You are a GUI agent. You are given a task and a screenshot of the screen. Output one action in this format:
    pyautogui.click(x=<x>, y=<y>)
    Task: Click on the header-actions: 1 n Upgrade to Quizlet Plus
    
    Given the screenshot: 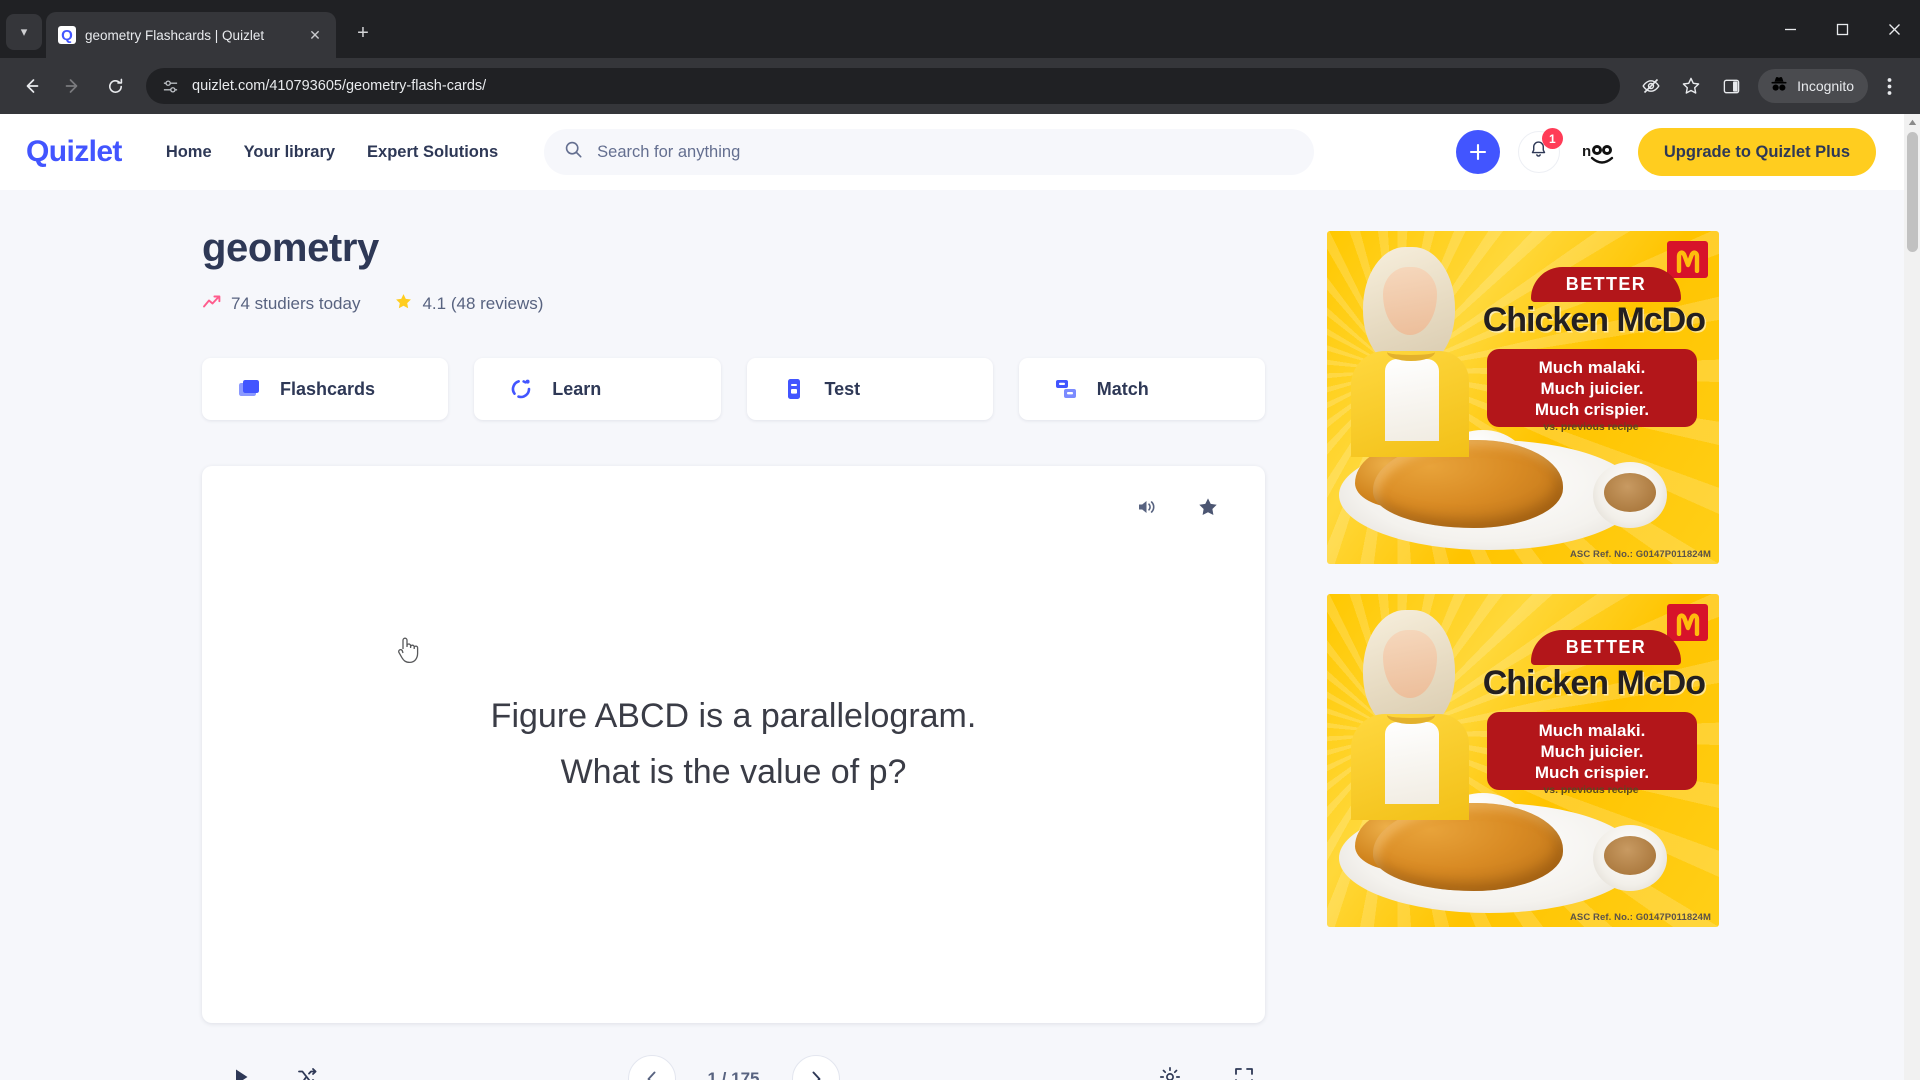 What is the action you would take?
    pyautogui.click(x=1665, y=152)
    